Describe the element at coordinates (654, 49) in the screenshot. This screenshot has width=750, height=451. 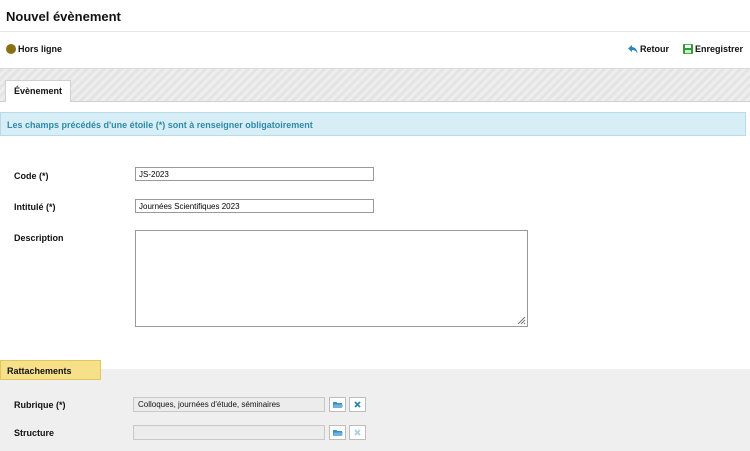
I see `back-label: Retour` at that location.